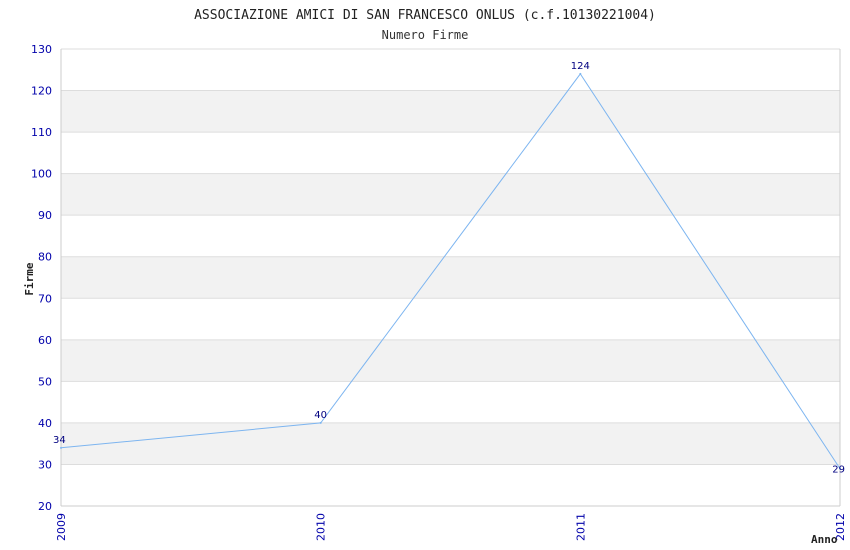 This screenshot has width=850, height=550. What do you see at coordinates (320, 415) in the screenshot?
I see `data-label: 40` at bounding box center [320, 415].